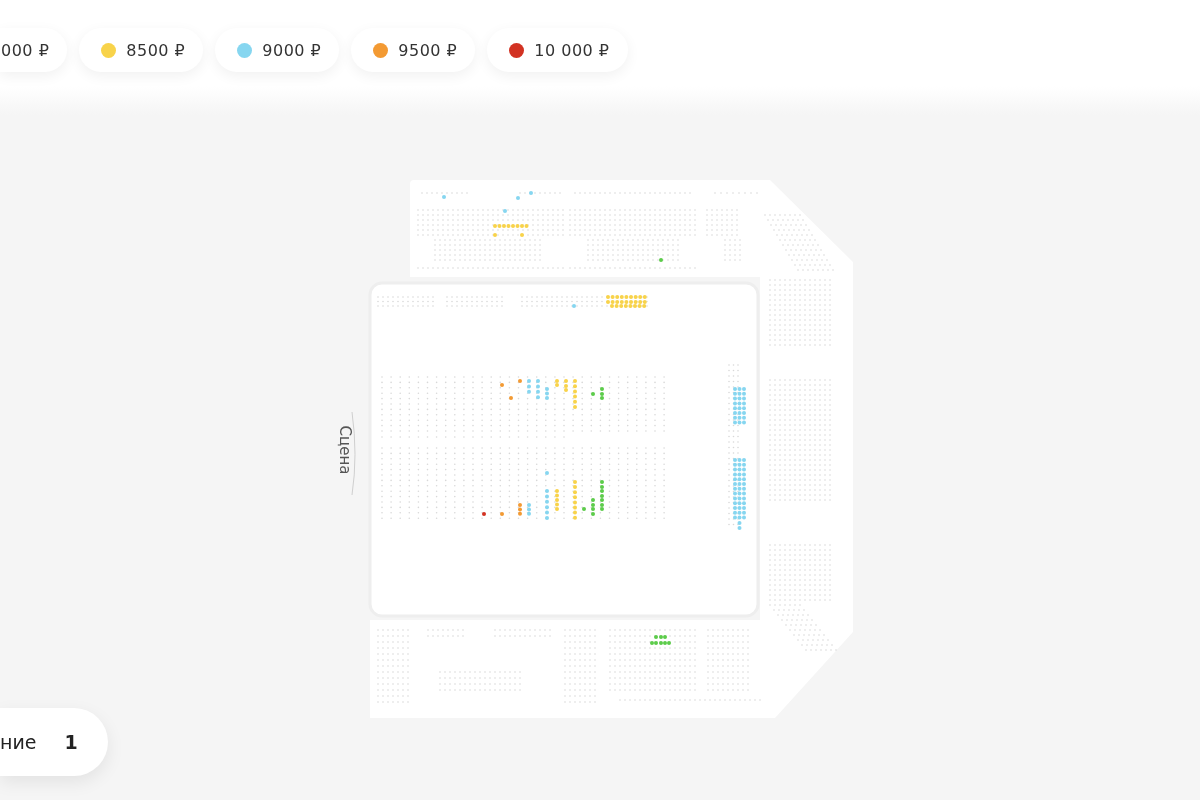 This screenshot has width=1200, height=800. Describe the element at coordinates (141, 50) in the screenshot. I see `price-filter-chip: 8500 ₽` at that location.